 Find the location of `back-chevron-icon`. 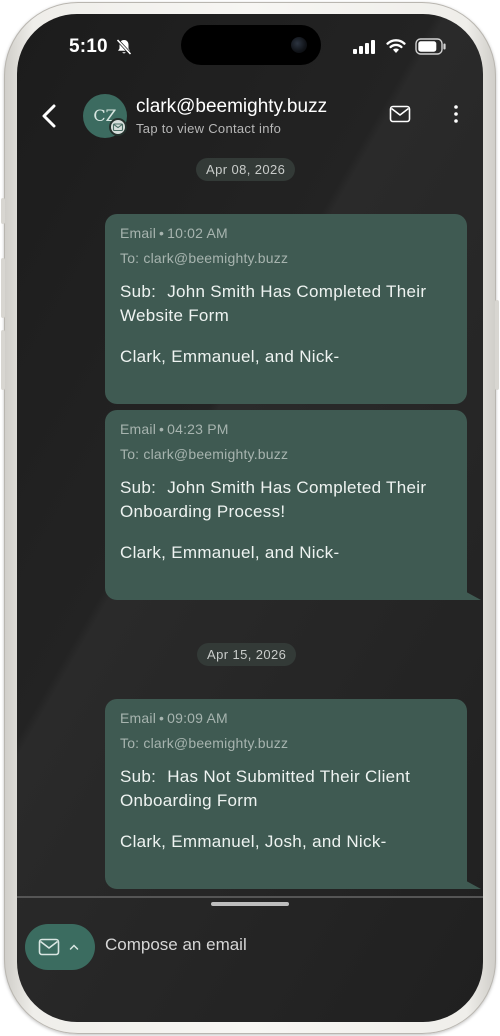

back-chevron-icon is located at coordinates (50, 116).